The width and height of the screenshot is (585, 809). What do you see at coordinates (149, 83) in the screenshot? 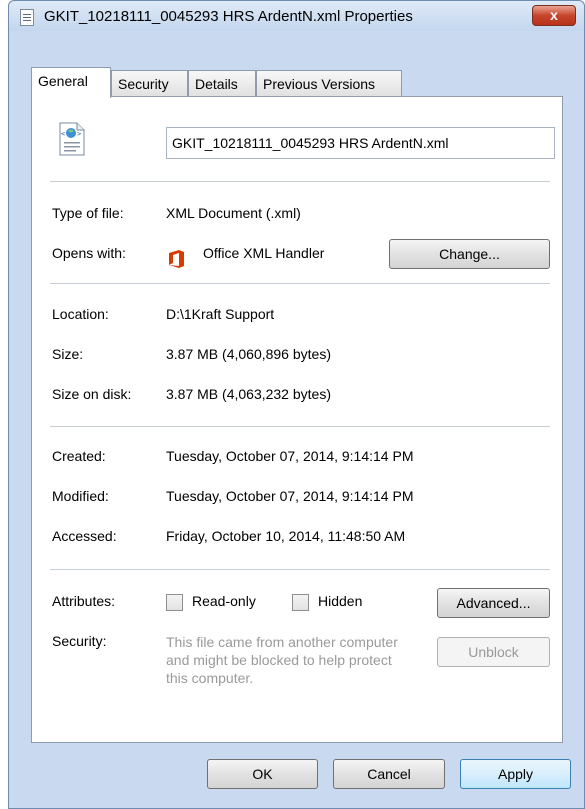
I see `tab-security: Security` at bounding box center [149, 83].